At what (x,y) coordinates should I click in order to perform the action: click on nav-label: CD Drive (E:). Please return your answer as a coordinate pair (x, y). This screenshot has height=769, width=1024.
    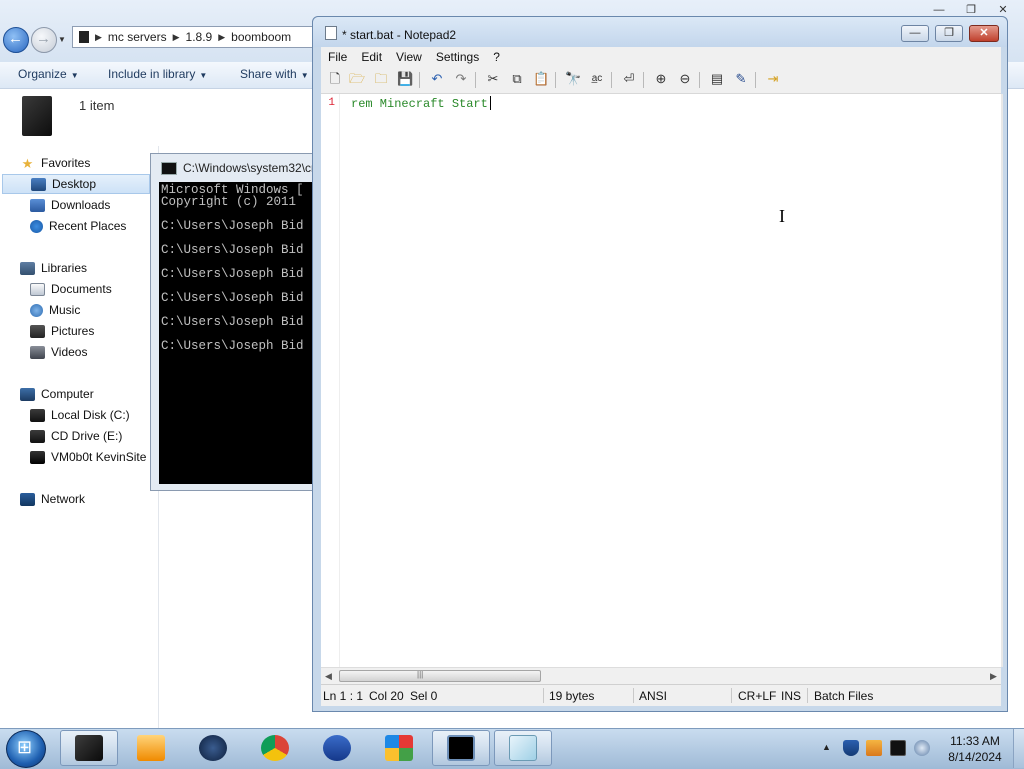
    Looking at the image, I should click on (87, 436).